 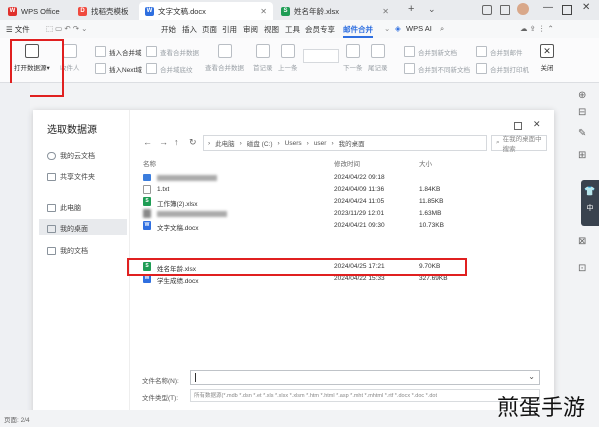 I want to click on path-breadcrumb: › 此电脑 › 磁盘 (C:) › Users › user › 我的桌面, so click(x=345, y=143).